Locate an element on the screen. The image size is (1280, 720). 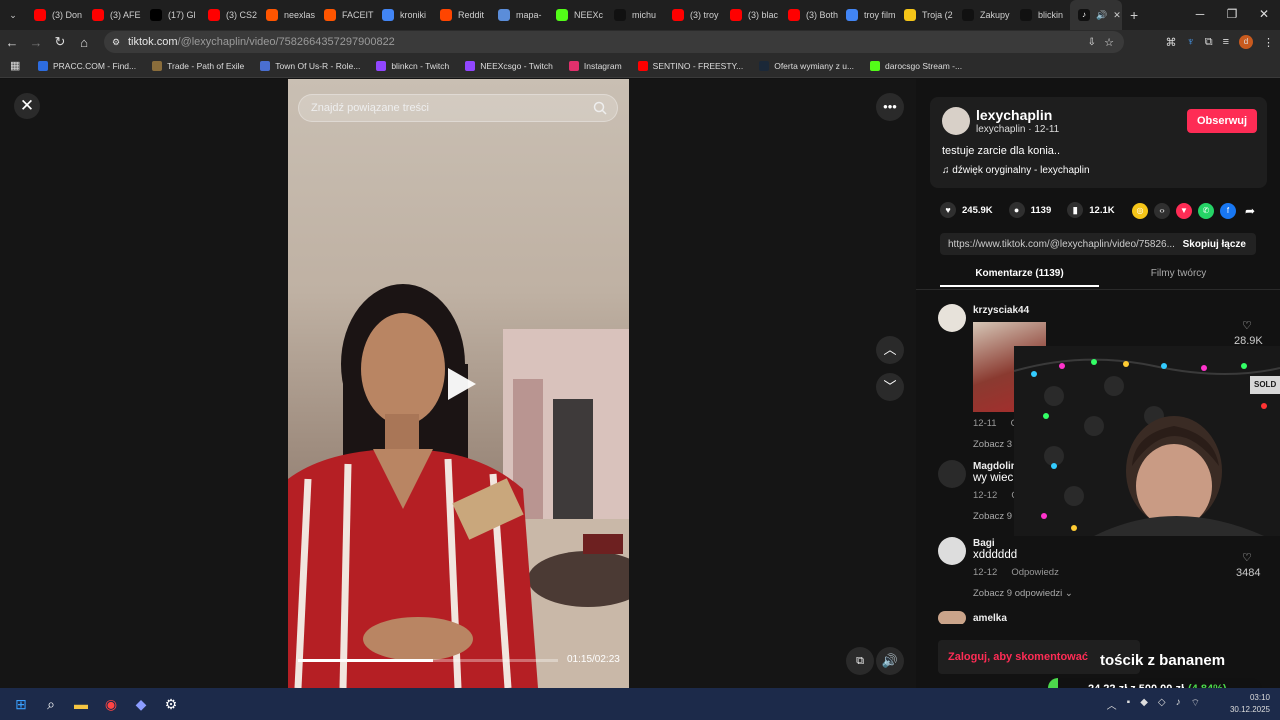
bookmark-item: NEEXcsgo - Twitch is located at coordinates (509, 65).